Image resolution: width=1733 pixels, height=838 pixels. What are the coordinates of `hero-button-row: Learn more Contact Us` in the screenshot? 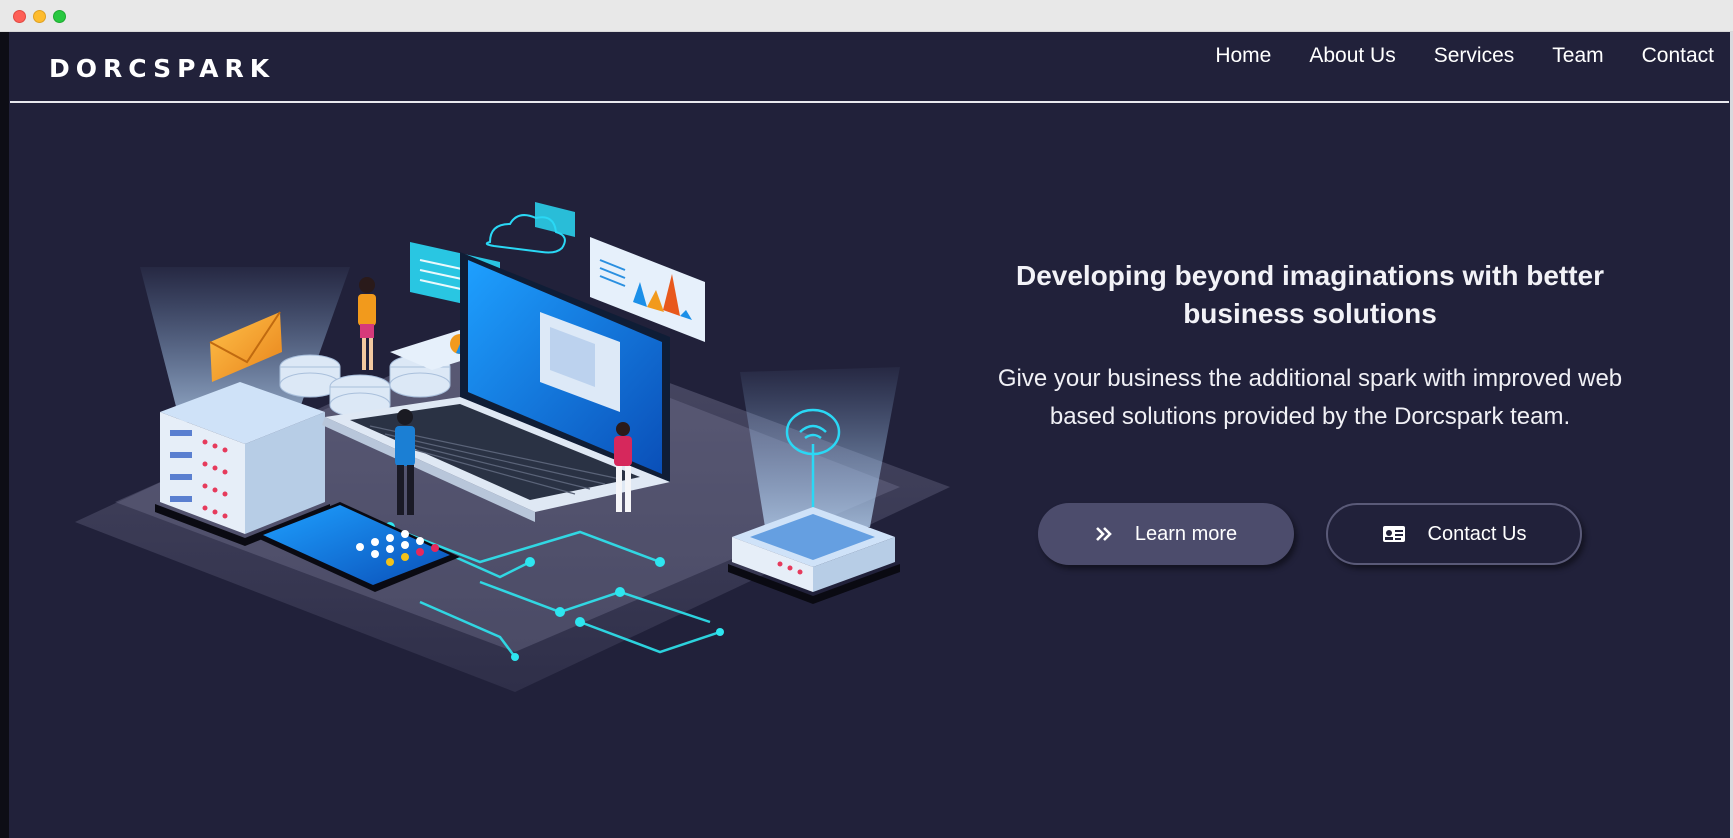 It's located at (1310, 534).